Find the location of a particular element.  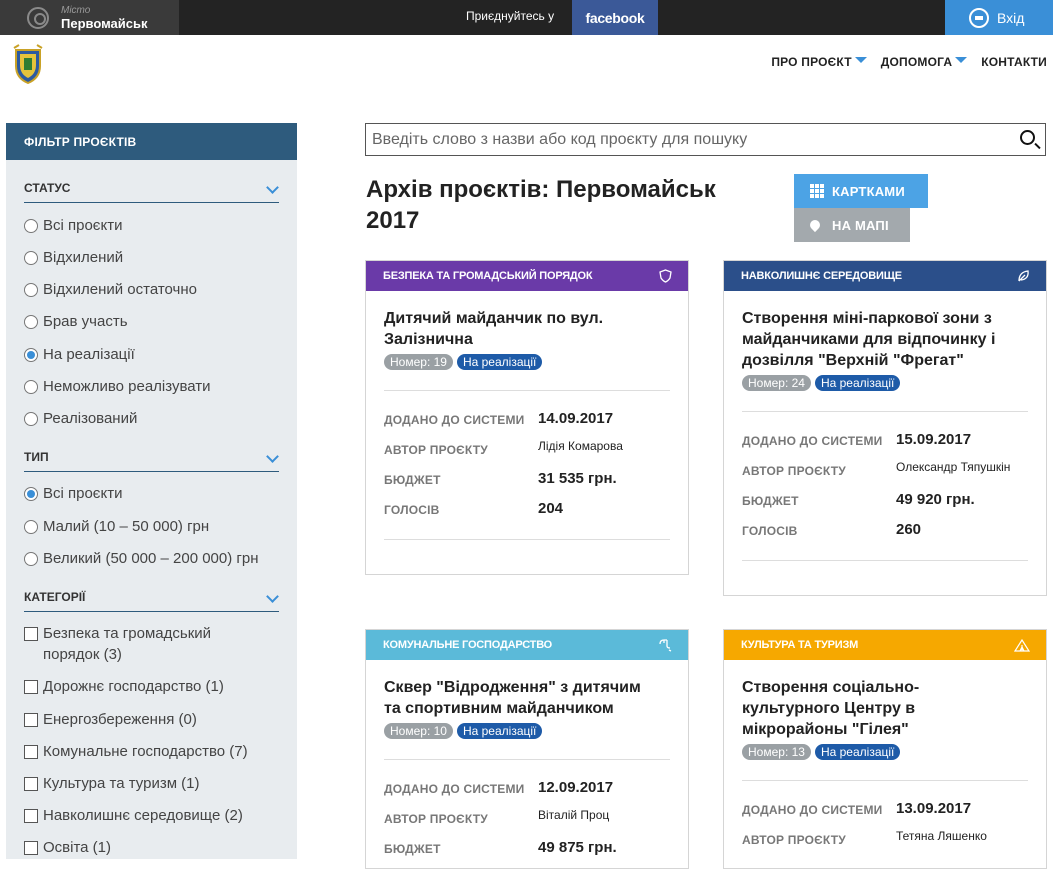

card-badges: Номер: 24 На реалізації is located at coordinates (821, 383).